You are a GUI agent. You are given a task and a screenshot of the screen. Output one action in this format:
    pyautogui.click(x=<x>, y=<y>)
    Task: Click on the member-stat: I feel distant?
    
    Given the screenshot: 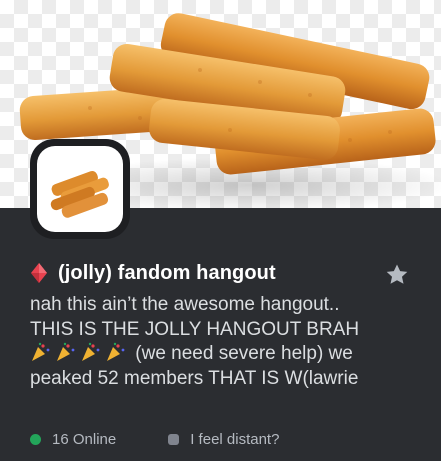 What is the action you would take?
    pyautogui.click(x=223, y=439)
    